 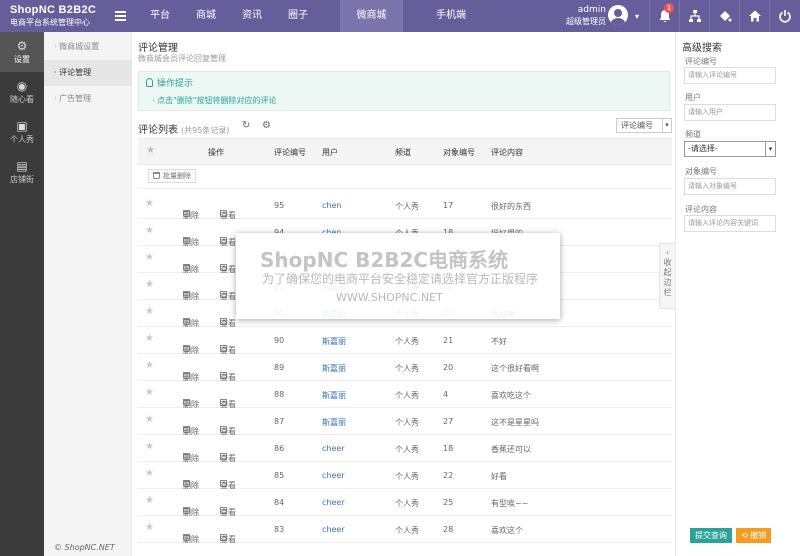 What do you see at coordinates (330, 152) in the screenshot?
I see `col-user: 用户` at bounding box center [330, 152].